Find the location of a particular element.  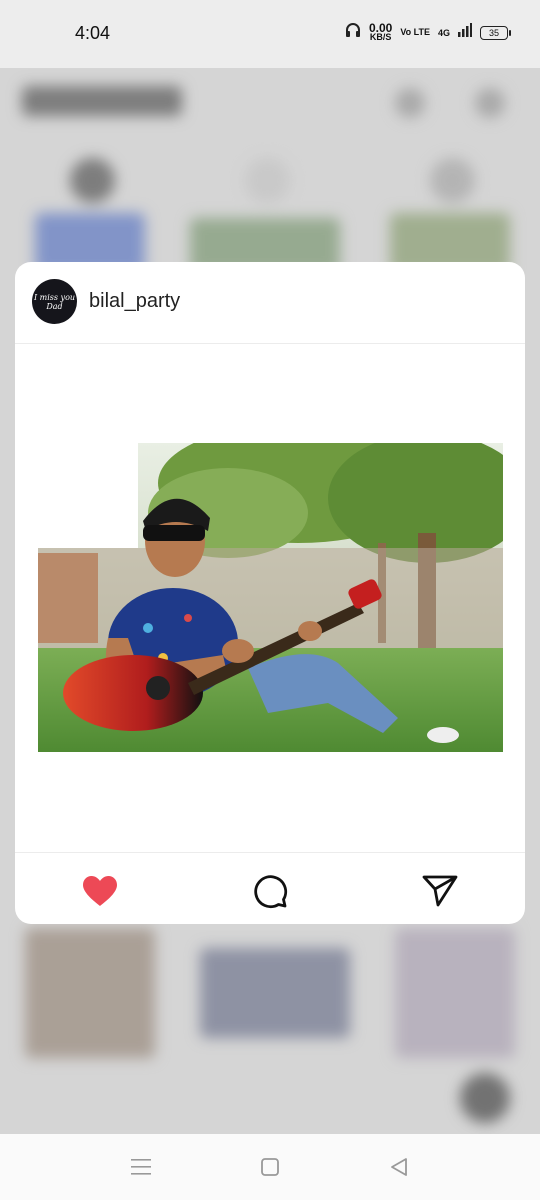

system-nav-bar is located at coordinates (270, 1167).